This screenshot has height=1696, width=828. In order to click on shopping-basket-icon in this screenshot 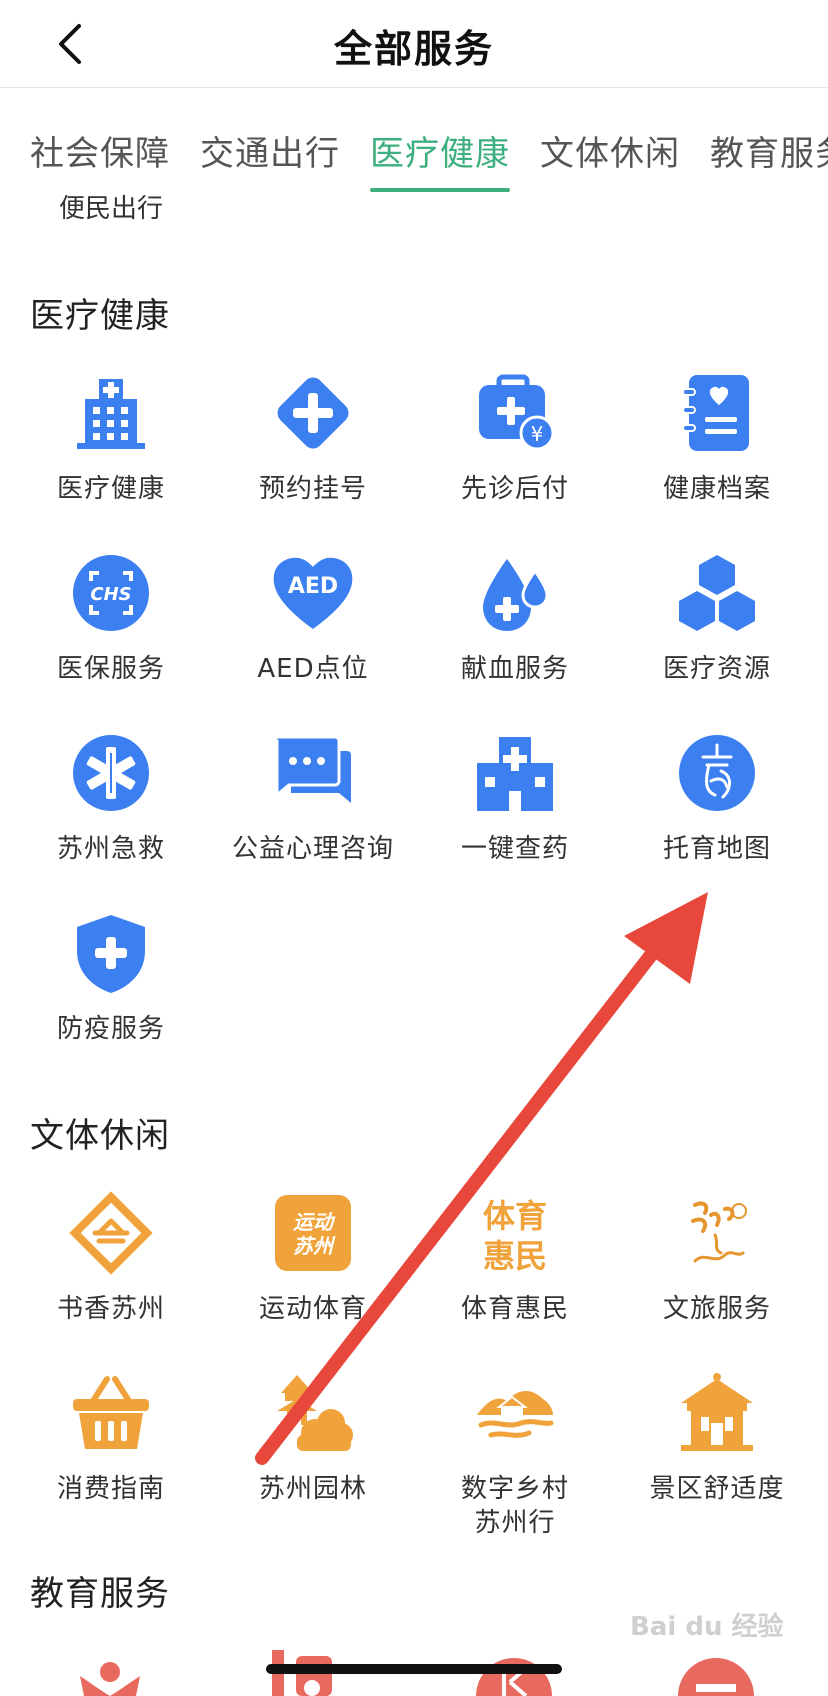, I will do `click(111, 1413)`.